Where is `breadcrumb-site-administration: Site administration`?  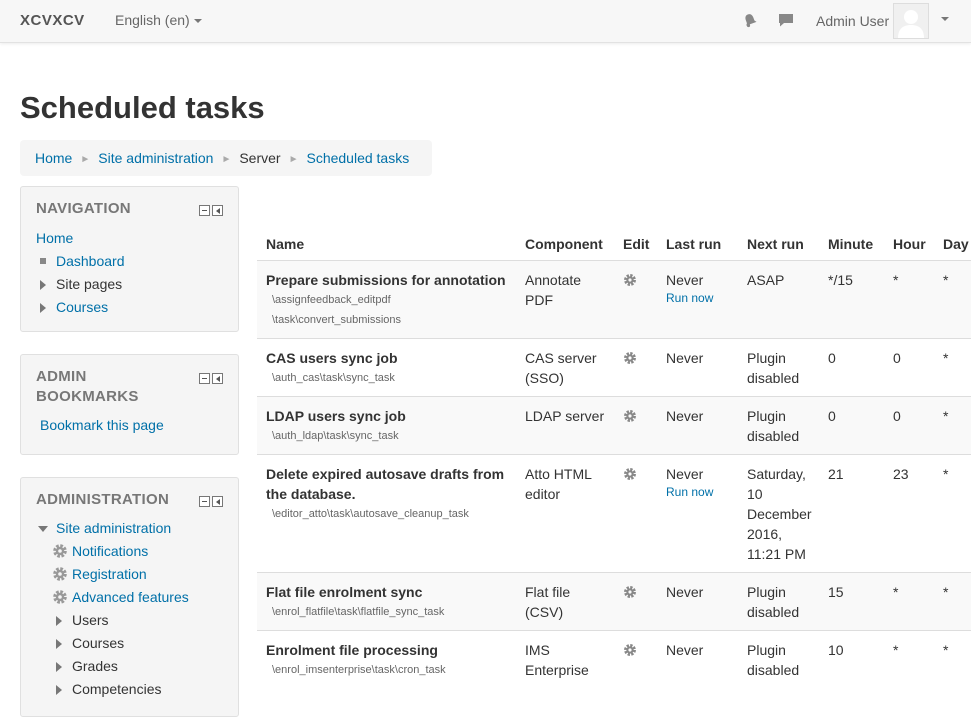 breadcrumb-site-administration: Site administration is located at coordinates (155, 158).